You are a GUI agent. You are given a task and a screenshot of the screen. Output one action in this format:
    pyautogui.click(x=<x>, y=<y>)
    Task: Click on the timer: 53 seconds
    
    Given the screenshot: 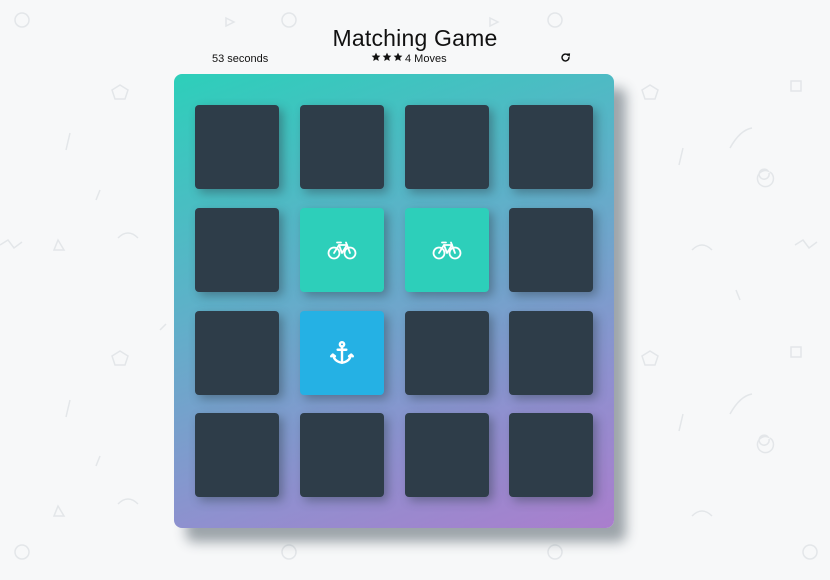 What is the action you would take?
    pyautogui.click(x=240, y=59)
    